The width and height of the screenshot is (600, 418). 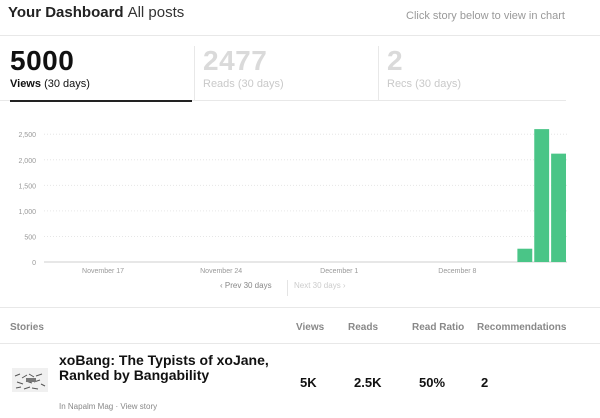 What do you see at coordinates (300, 343) in the screenshot?
I see `table-header-divider` at bounding box center [300, 343].